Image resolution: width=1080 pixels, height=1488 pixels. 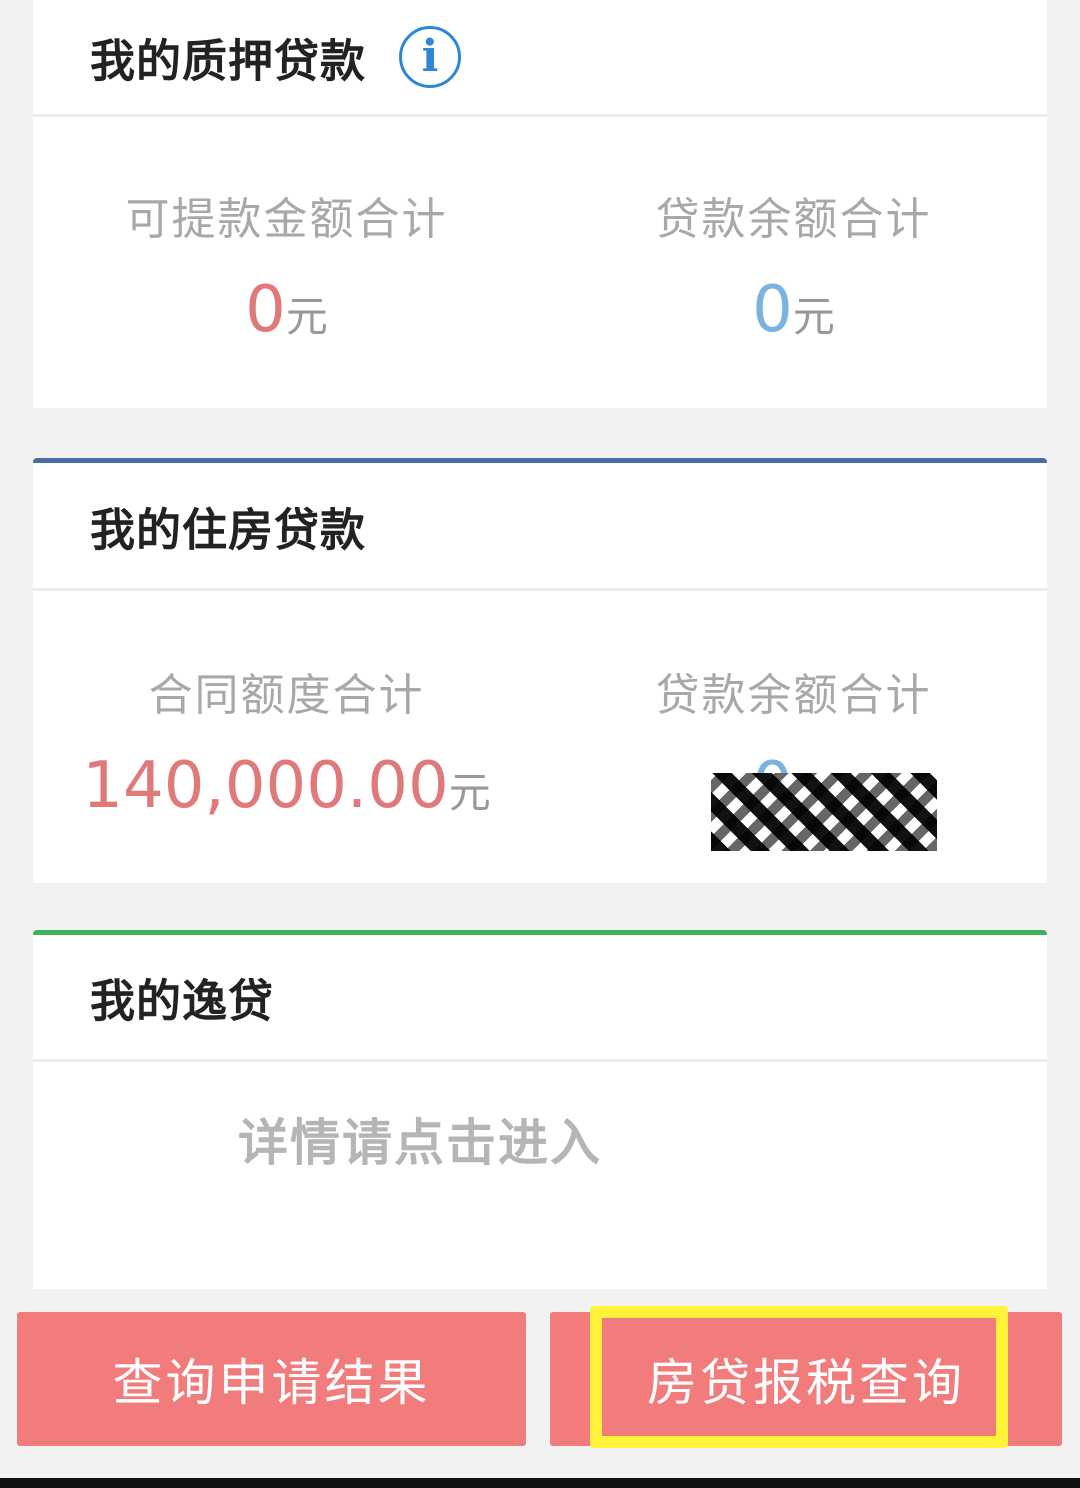 What do you see at coordinates (420, 1139) in the screenshot?
I see `easy-loan-hint: 详情请点击进入` at bounding box center [420, 1139].